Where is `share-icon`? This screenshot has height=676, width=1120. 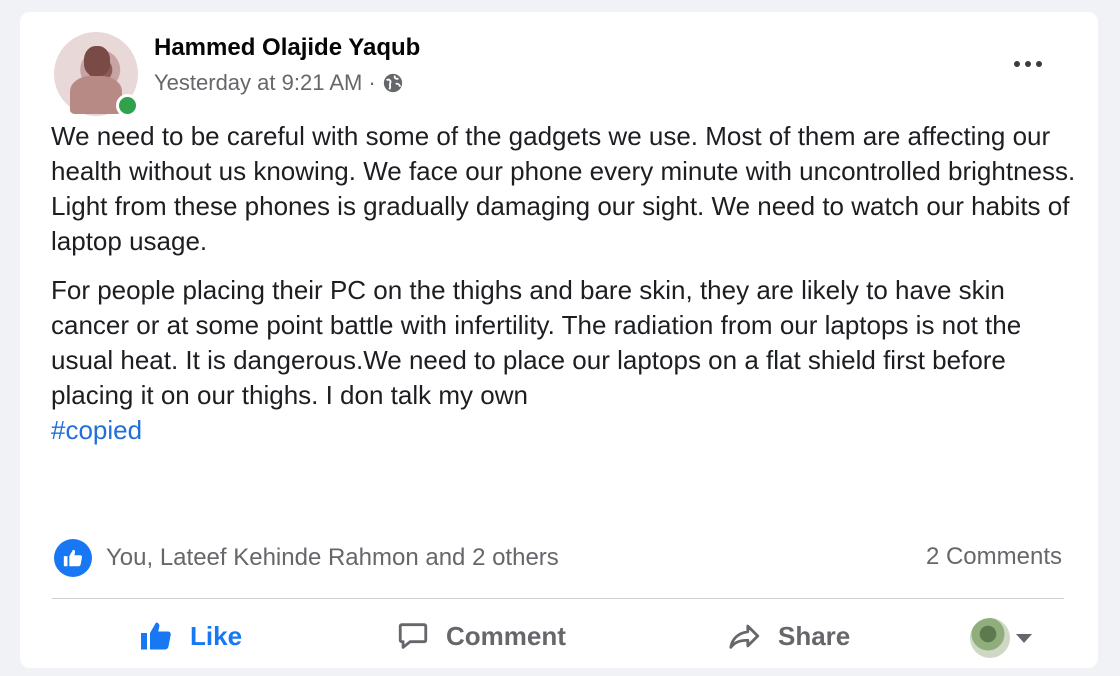
share-icon is located at coordinates (744, 636).